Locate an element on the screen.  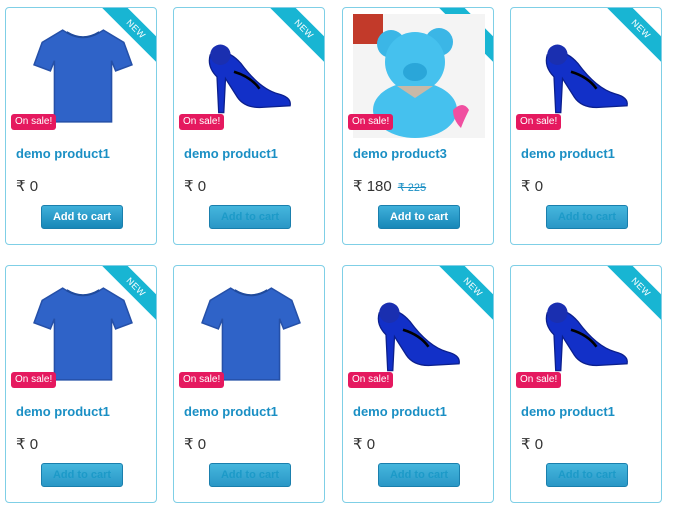
old-price: ₹ 225 is located at coordinates (412, 188).